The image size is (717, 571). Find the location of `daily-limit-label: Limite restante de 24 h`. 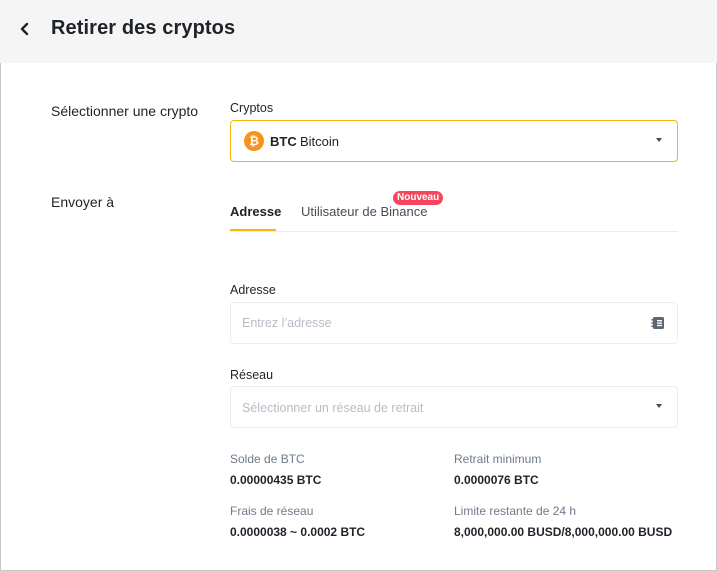

daily-limit-label: Limite restante de 24 h is located at coordinates (515, 511).